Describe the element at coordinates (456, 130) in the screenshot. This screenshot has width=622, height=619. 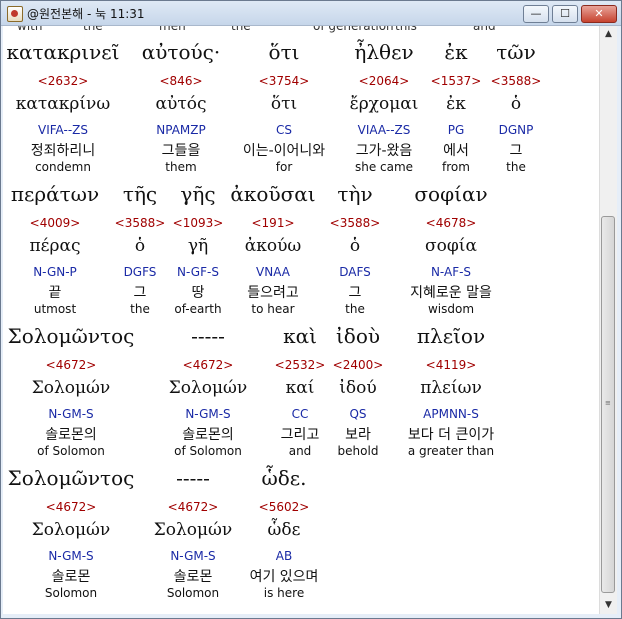
I see `word-parse: PG` at that location.